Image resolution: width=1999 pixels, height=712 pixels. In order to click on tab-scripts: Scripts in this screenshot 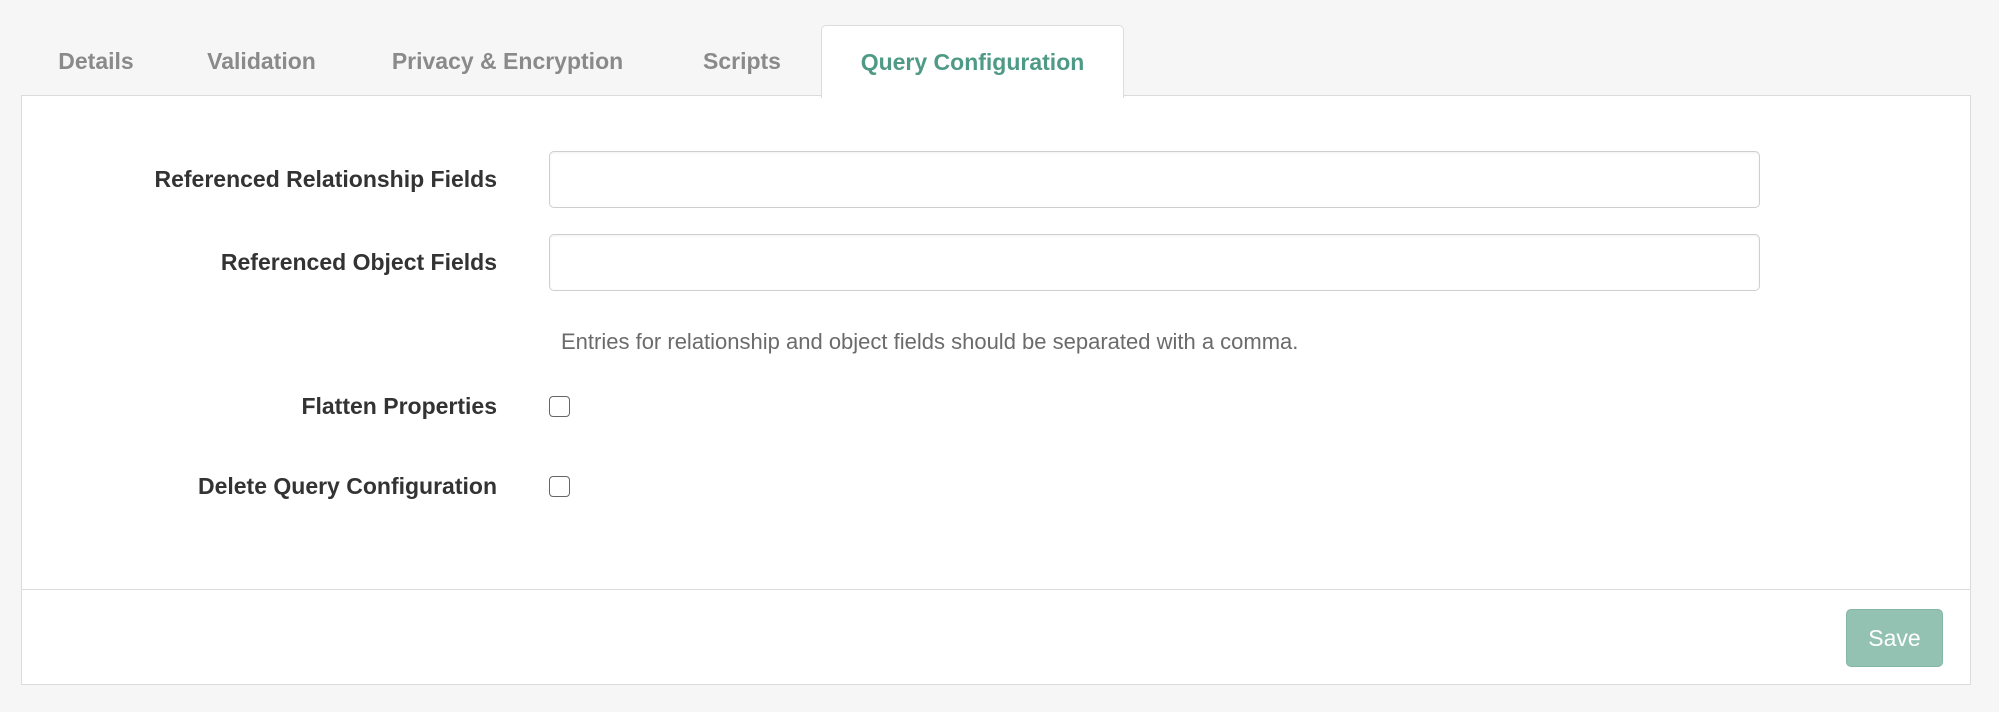, I will do `click(742, 61)`.